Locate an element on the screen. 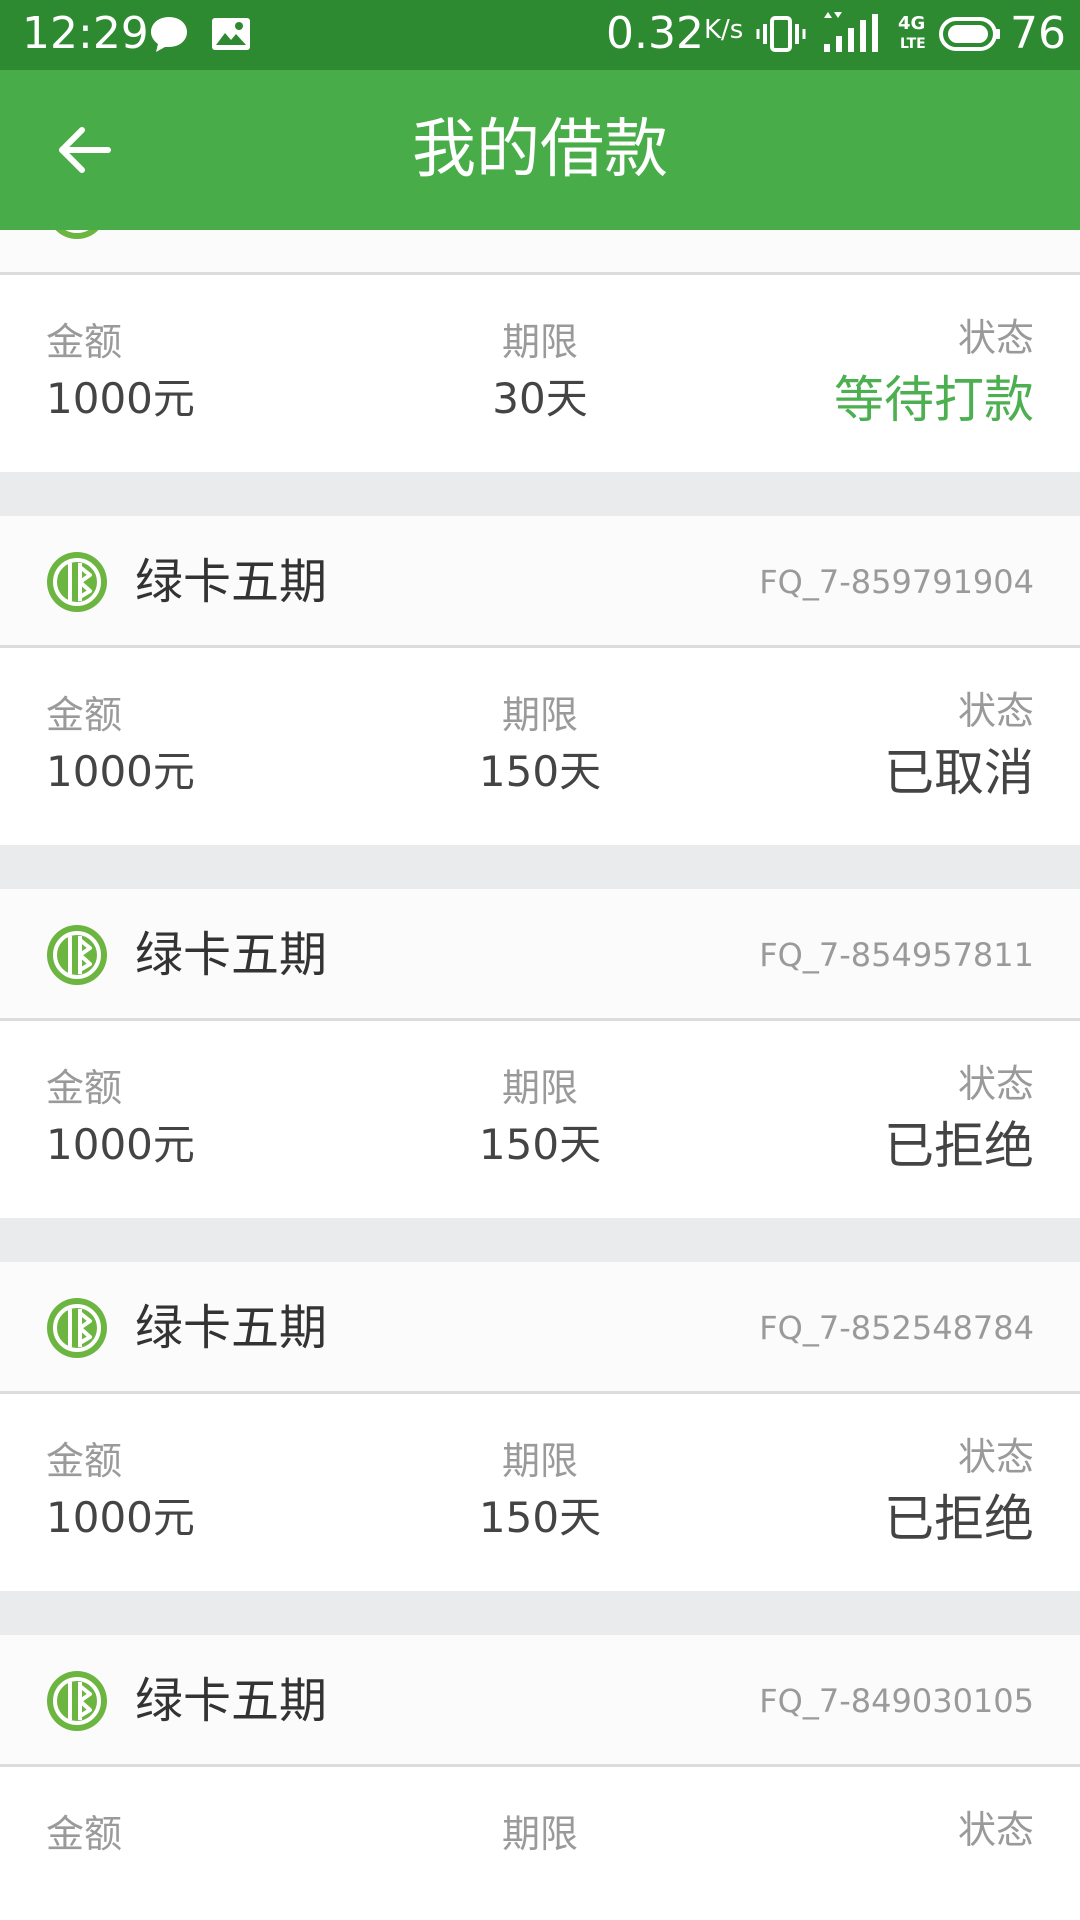 The width and height of the screenshot is (1080, 1920). back-arrow-icon is located at coordinates (85, 150).